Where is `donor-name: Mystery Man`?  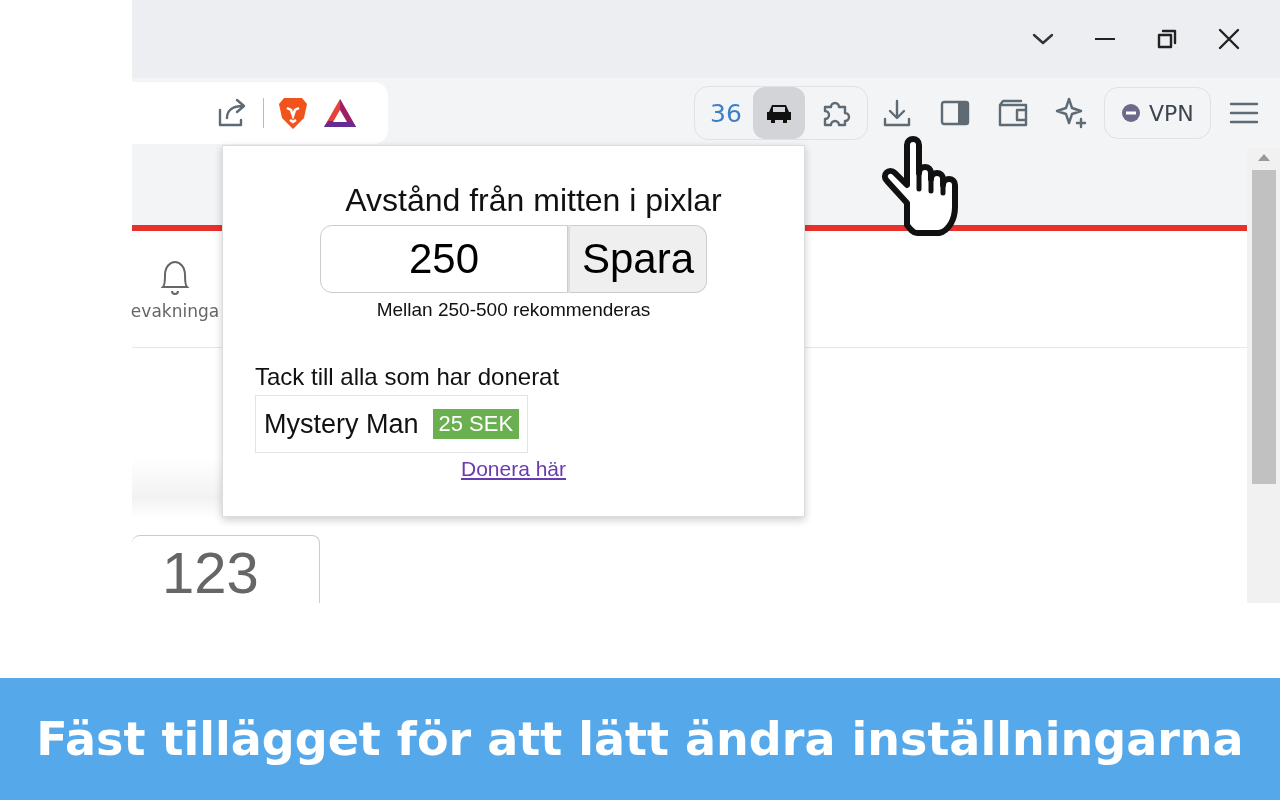
donor-name: Mystery Man is located at coordinates (341, 424).